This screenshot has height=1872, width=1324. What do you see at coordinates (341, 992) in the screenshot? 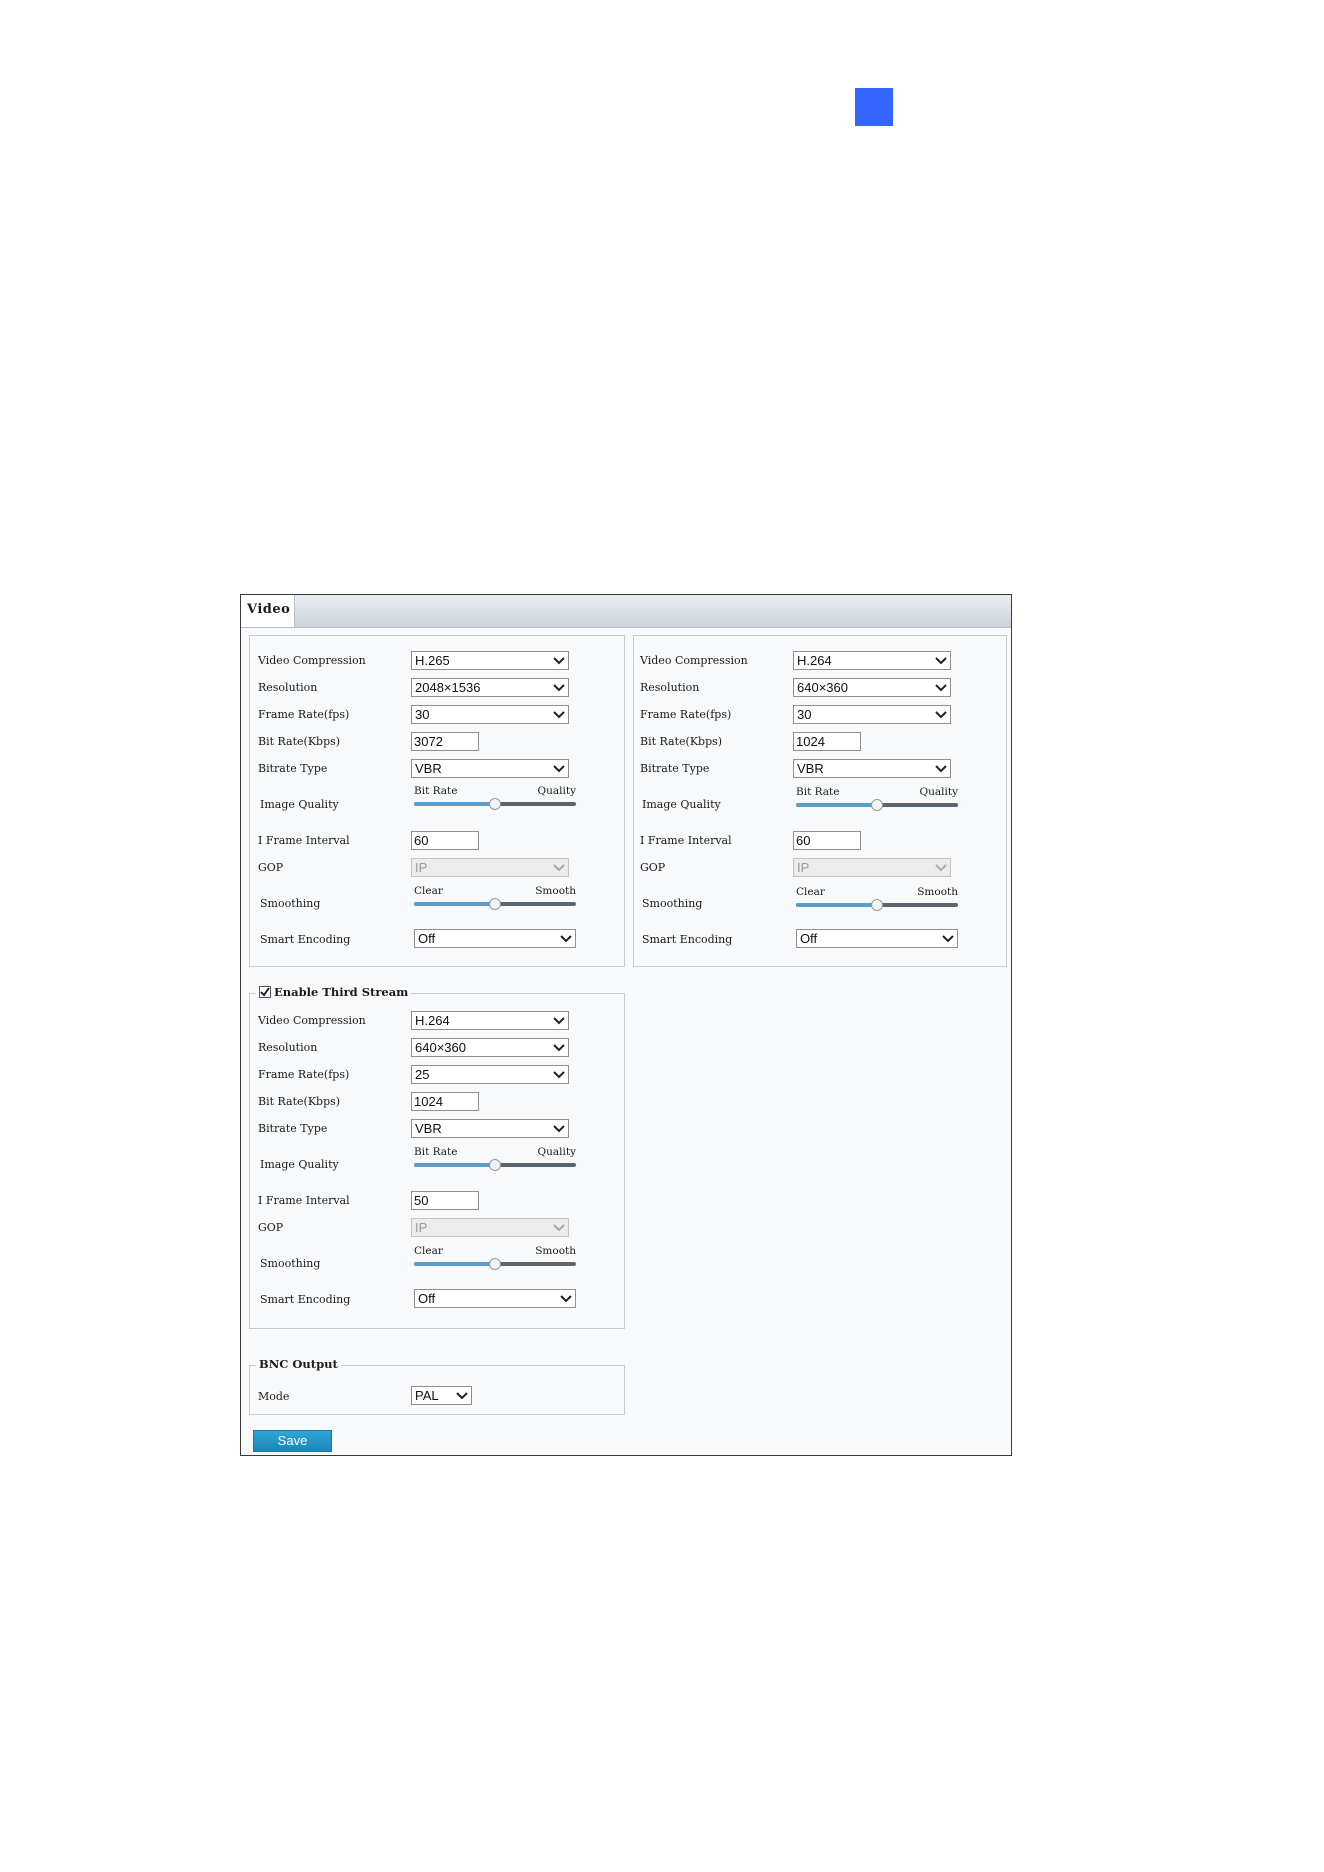
I see `enable-third-stream-label: Enable Third Stream` at bounding box center [341, 992].